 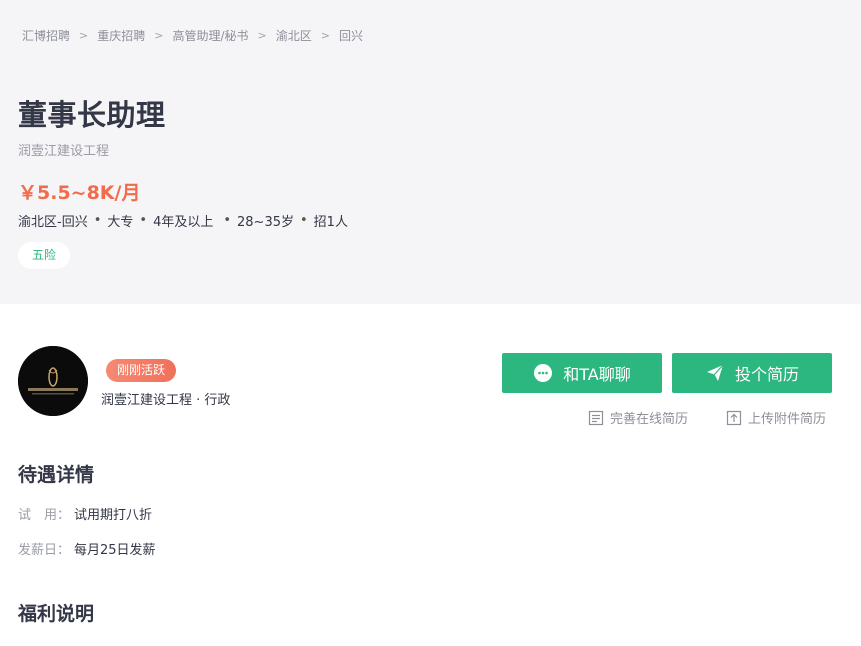 What do you see at coordinates (44, 515) in the screenshot?
I see `treatment-key: 试 用：` at bounding box center [44, 515].